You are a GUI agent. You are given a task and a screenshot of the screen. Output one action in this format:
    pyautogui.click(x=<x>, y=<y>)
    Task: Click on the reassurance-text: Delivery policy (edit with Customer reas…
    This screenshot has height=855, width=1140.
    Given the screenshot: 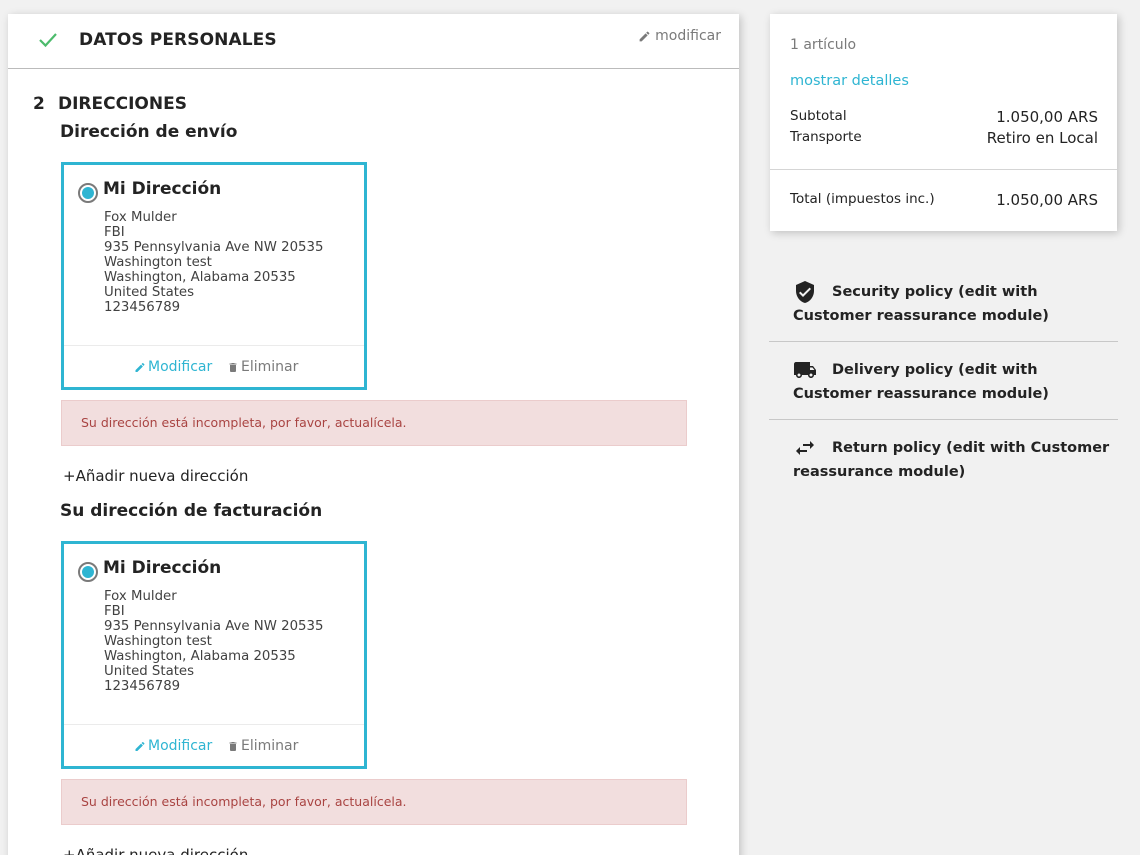 What is the action you would take?
    pyautogui.click(x=921, y=382)
    